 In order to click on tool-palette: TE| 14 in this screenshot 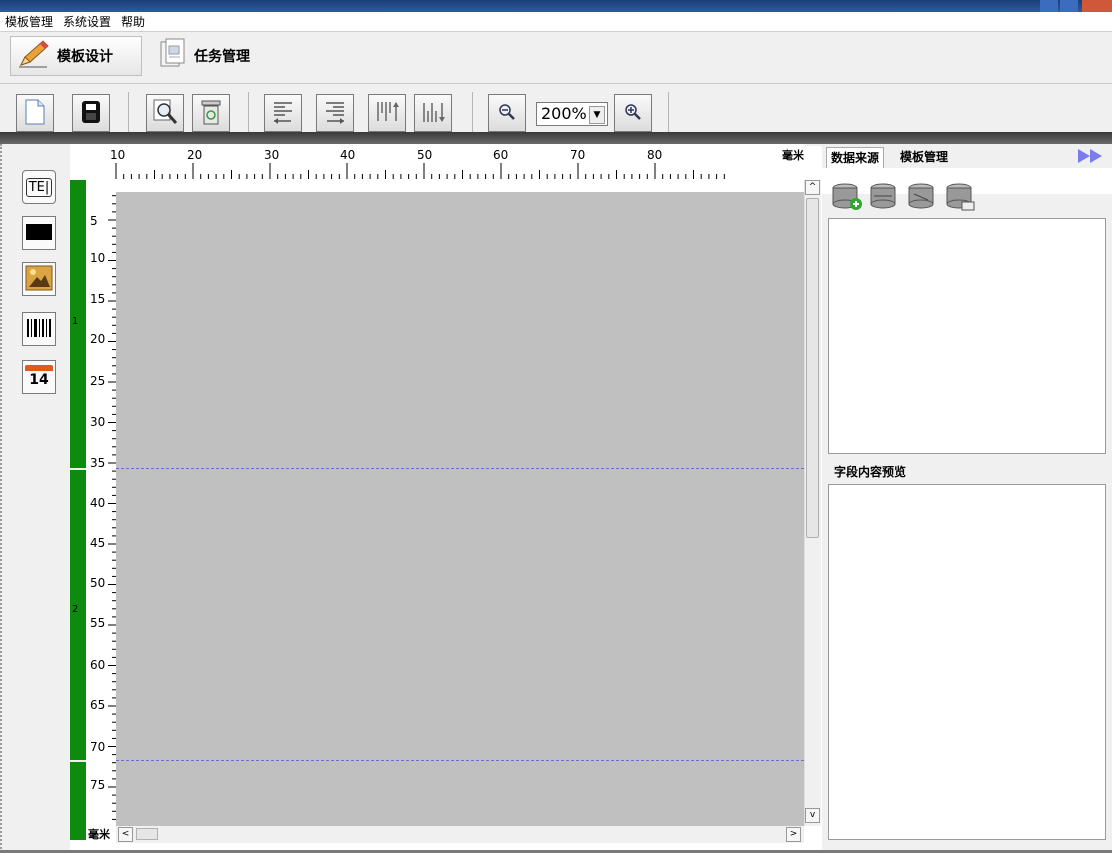, I will do `click(39, 498)`.